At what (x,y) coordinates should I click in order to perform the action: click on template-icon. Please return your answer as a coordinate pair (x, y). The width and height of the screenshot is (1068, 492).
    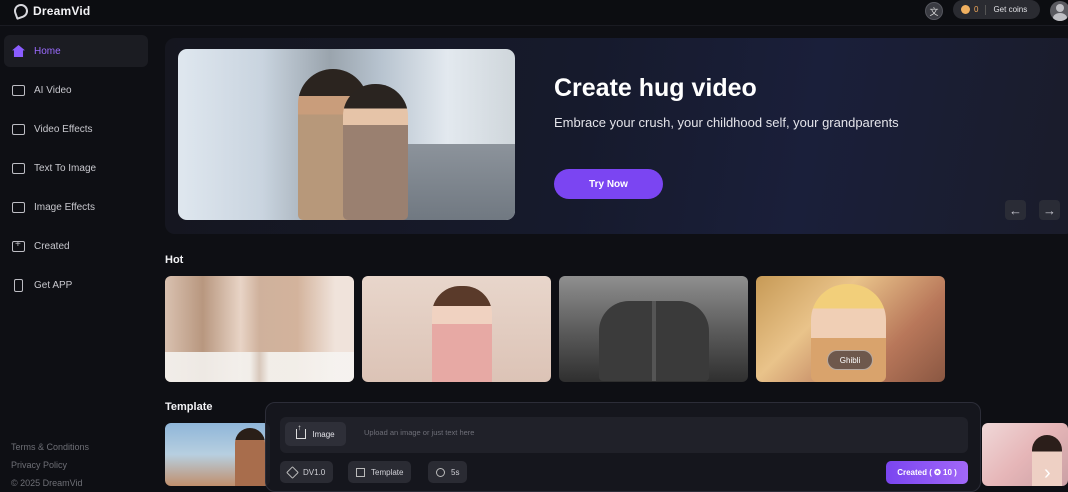
    Looking at the image, I should click on (360, 472).